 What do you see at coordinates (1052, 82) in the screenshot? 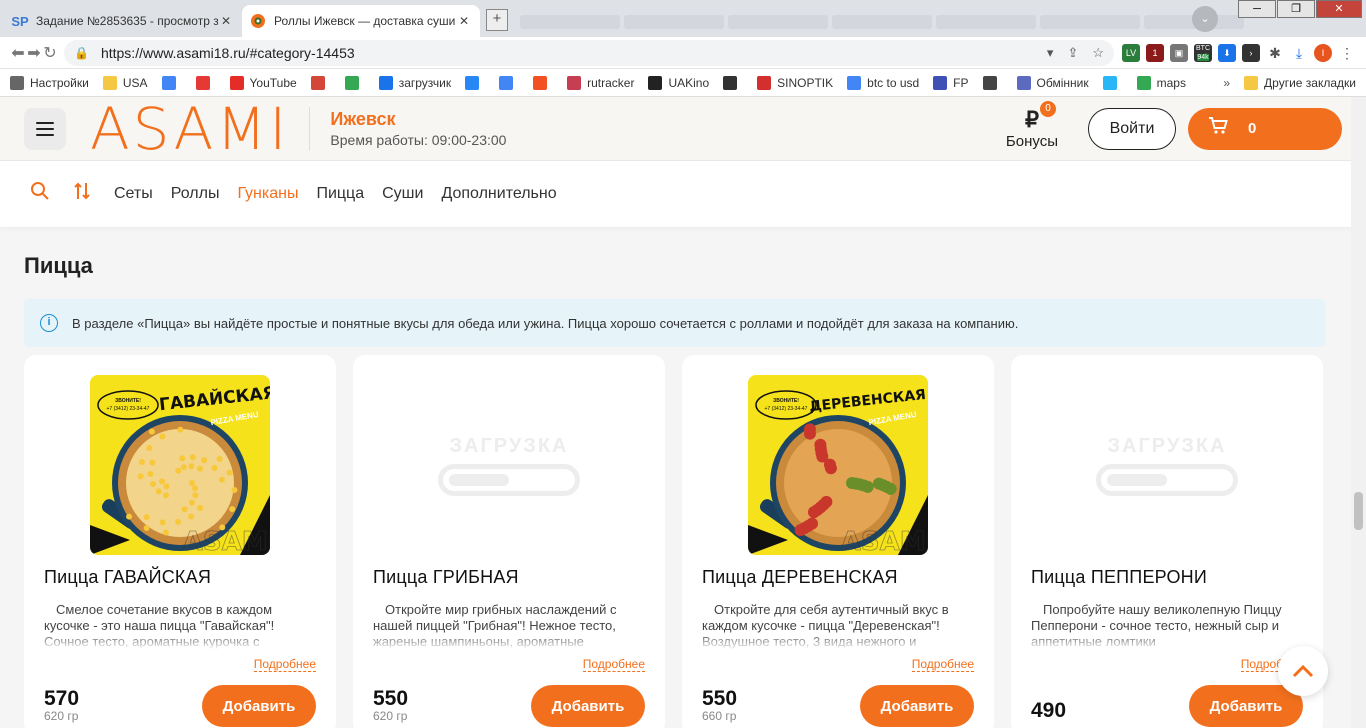
I see `bookmark-item: Обмінник` at bounding box center [1052, 82].